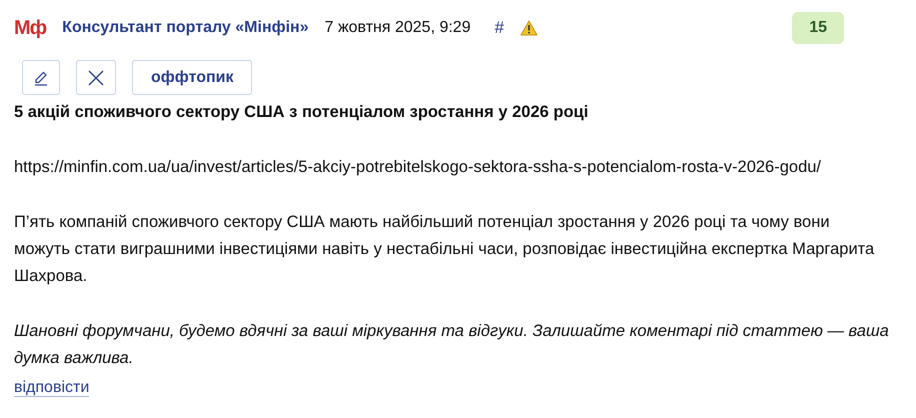 Image resolution: width=916 pixels, height=418 pixels. What do you see at coordinates (397, 28) in the screenshot?
I see `post-date: 7 жовтня 2025, 9:29` at bounding box center [397, 28].